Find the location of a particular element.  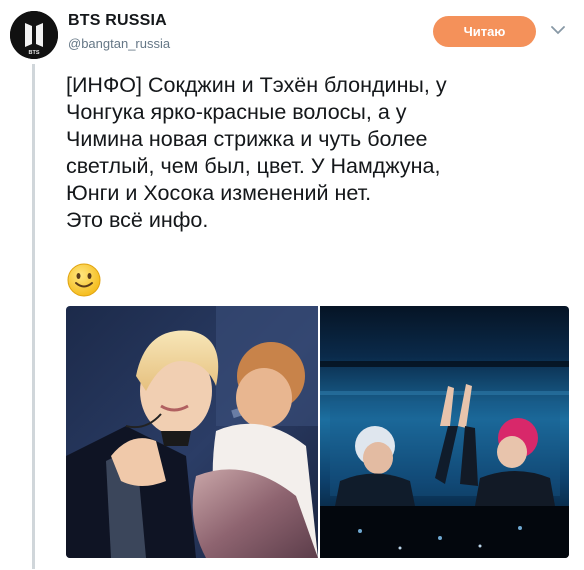

tweet-text-line: светлый, чем был, цвет. У Намджуна, is located at coordinates (253, 166).